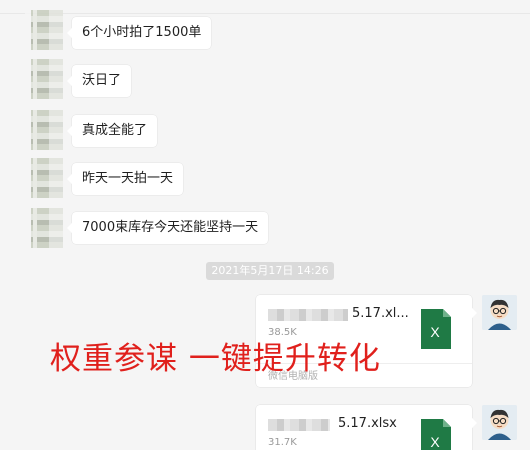  What do you see at coordinates (125, 179) in the screenshot?
I see `message-bubble: 昨天一天拍一天` at bounding box center [125, 179].